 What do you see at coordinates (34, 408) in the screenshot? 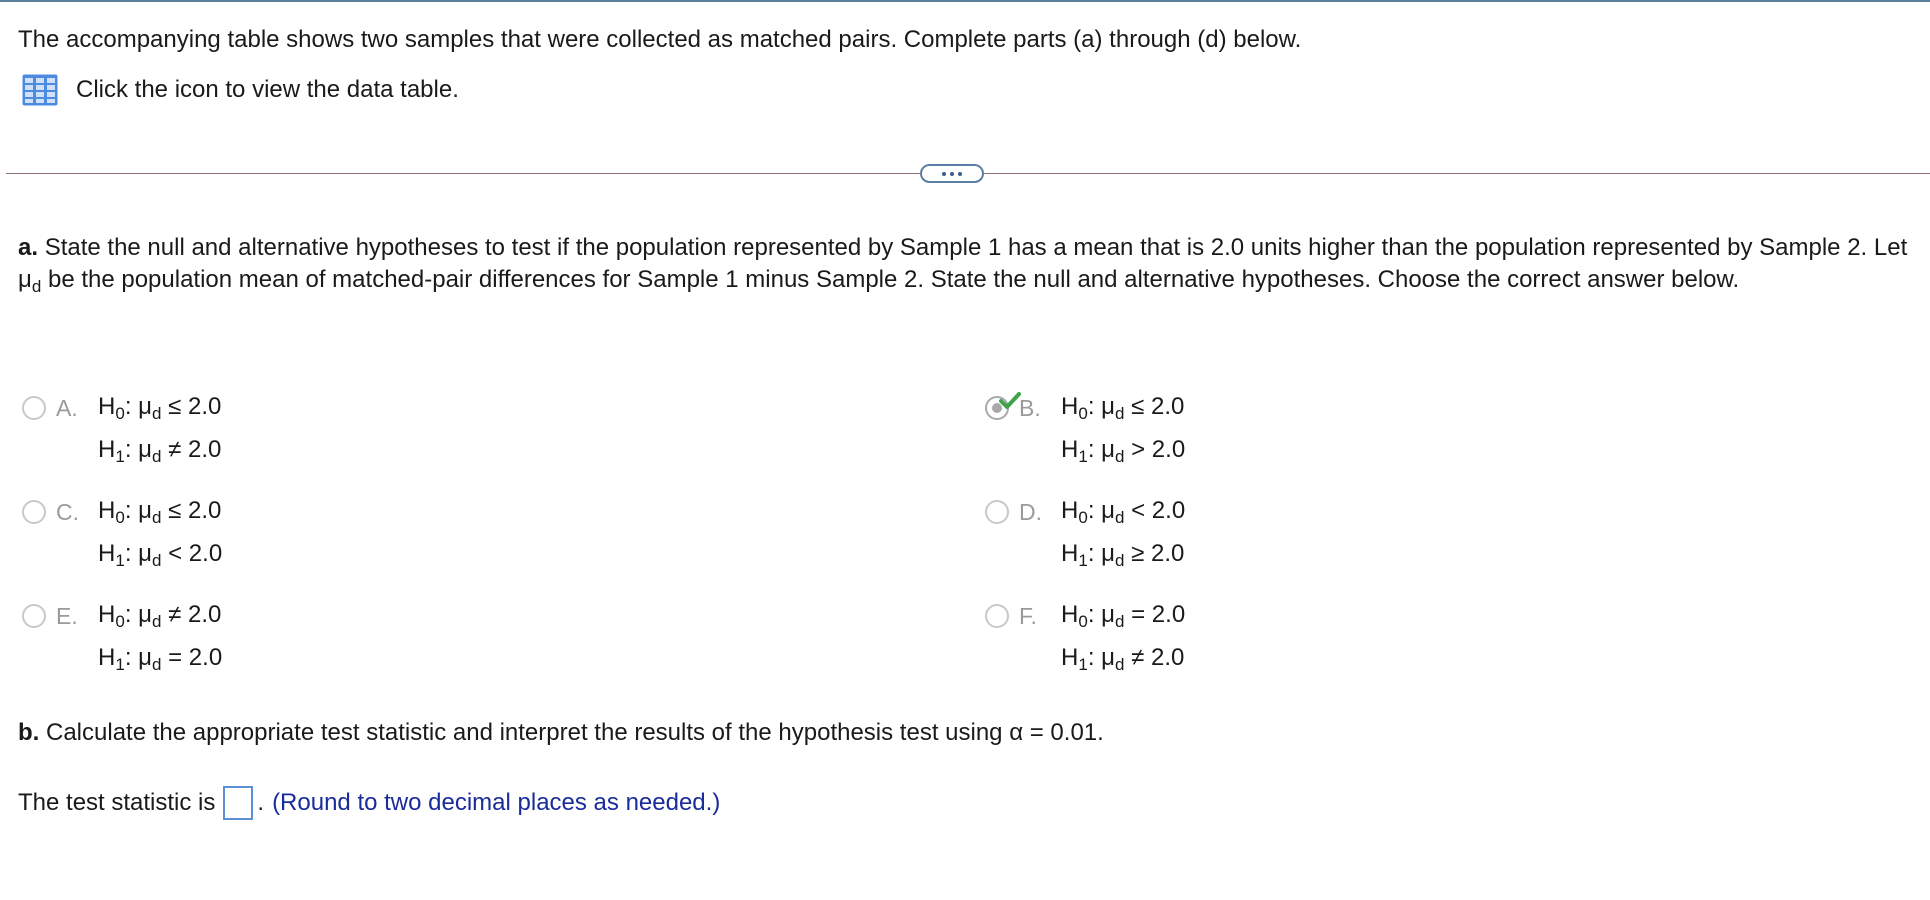
I see `option-a-radio` at bounding box center [34, 408].